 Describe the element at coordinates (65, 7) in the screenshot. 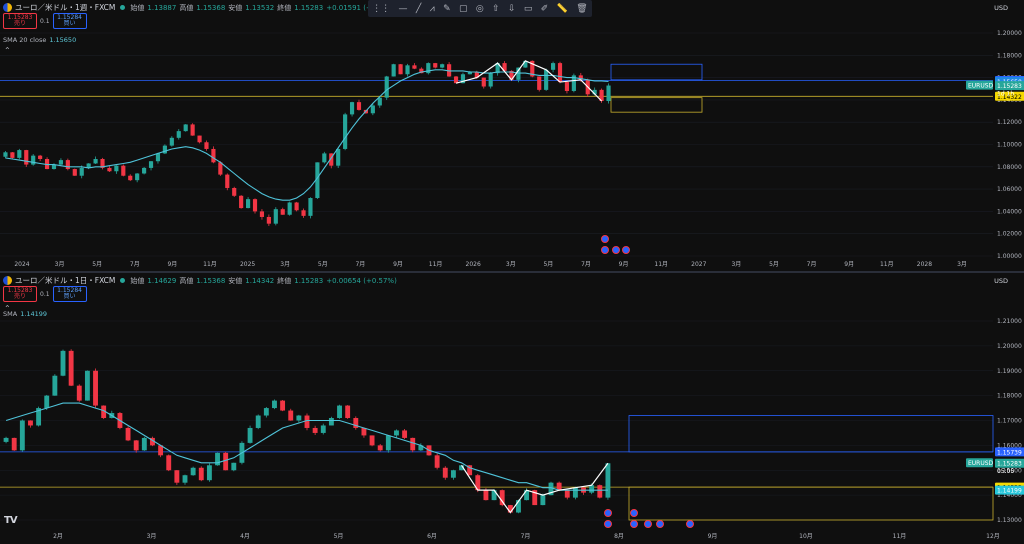

I see `symbol-title: ユーロ／米ドル・1週・FXCM` at that location.